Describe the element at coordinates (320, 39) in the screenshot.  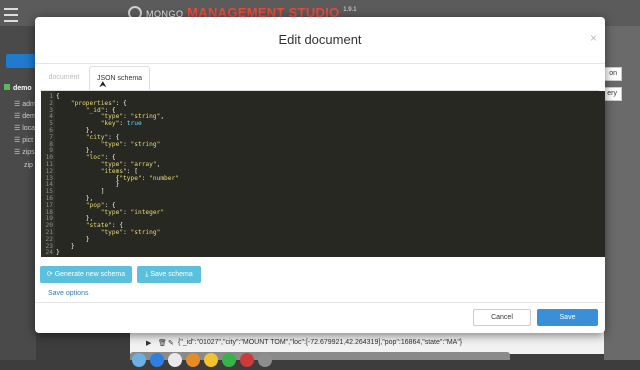
I see `modal-title: Edit document` at that location.